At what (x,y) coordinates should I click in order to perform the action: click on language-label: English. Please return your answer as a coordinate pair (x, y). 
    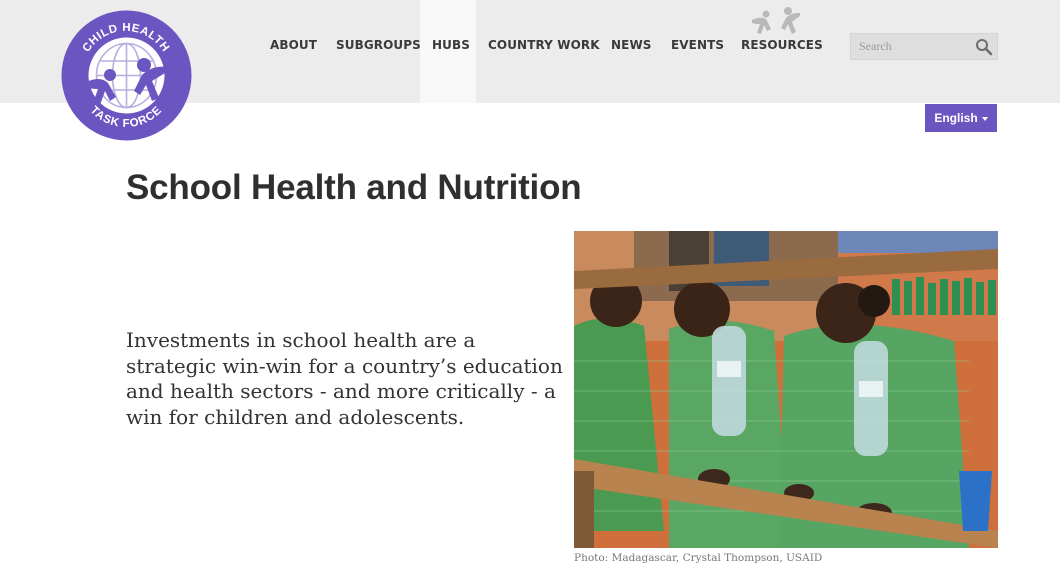
    Looking at the image, I should click on (956, 118).